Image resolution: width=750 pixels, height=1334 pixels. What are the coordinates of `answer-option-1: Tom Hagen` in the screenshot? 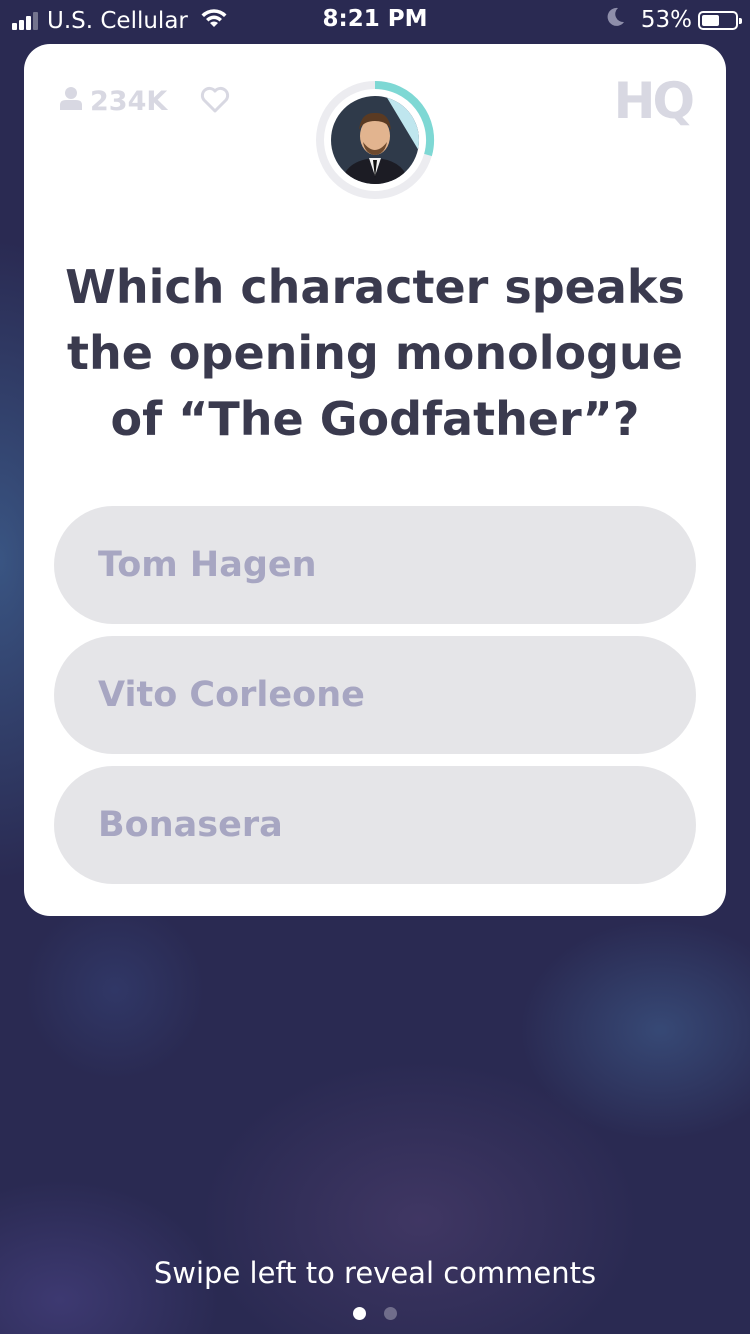 It's located at (375, 565).